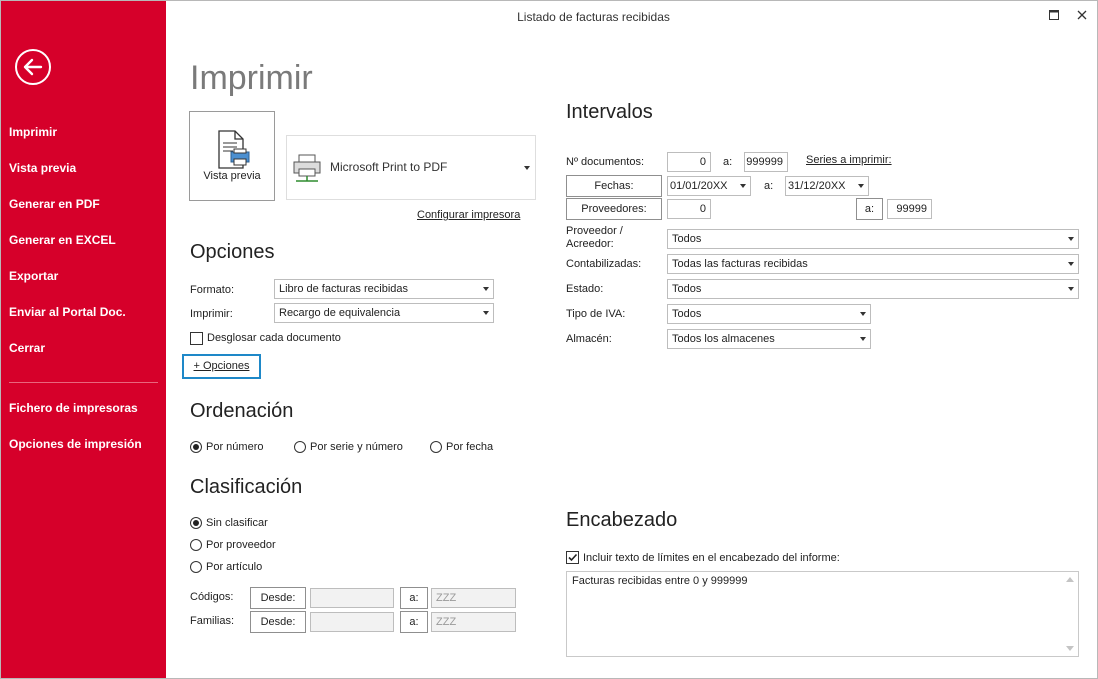 The width and height of the screenshot is (1098, 679). What do you see at coordinates (235, 447) in the screenshot?
I see `por-numero-label: Por número` at bounding box center [235, 447].